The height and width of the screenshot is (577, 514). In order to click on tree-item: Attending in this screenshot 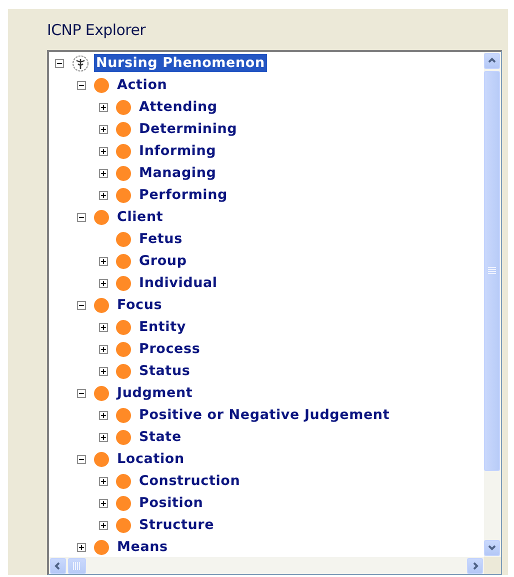, I will do `click(178, 107)`.